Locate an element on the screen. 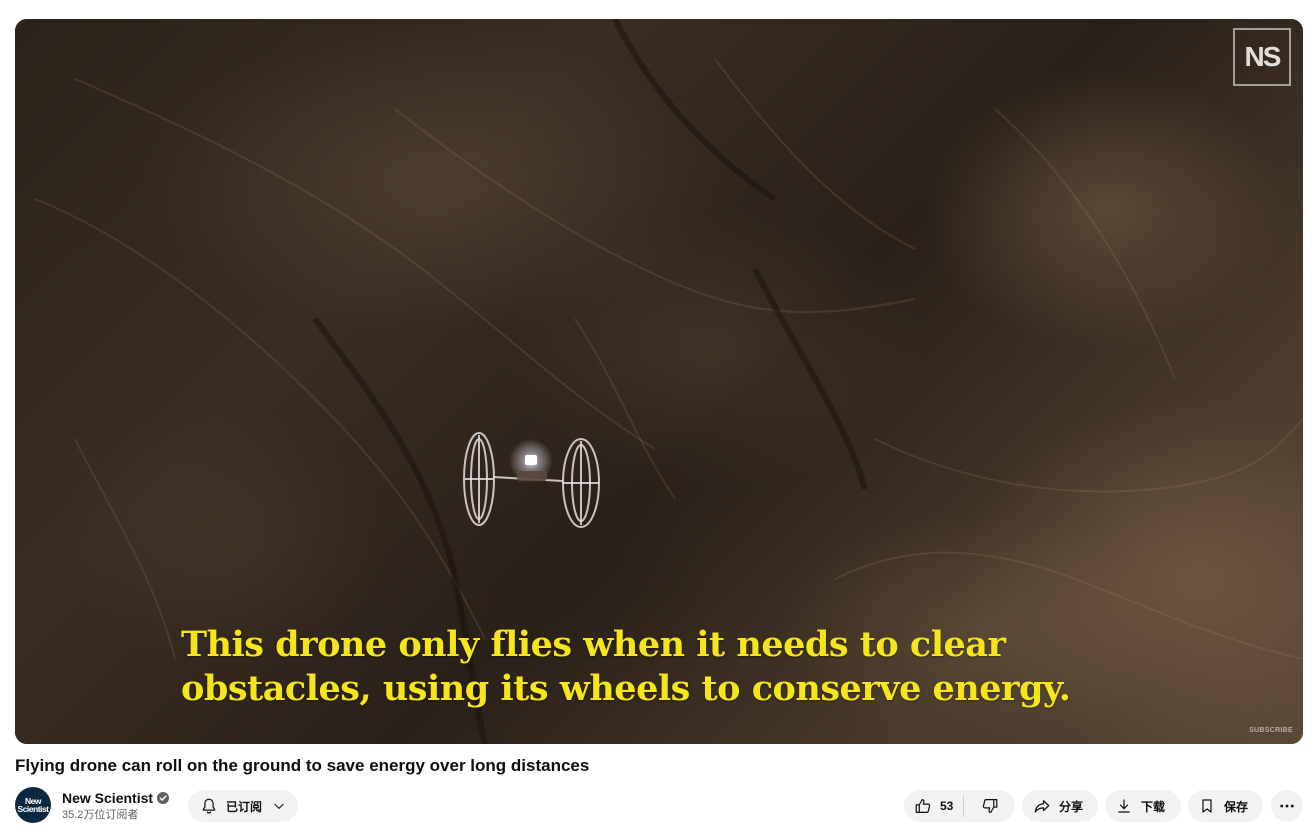 The height and width of the screenshot is (831, 1312). subscribed-button: 已订阅 is located at coordinates (243, 806).